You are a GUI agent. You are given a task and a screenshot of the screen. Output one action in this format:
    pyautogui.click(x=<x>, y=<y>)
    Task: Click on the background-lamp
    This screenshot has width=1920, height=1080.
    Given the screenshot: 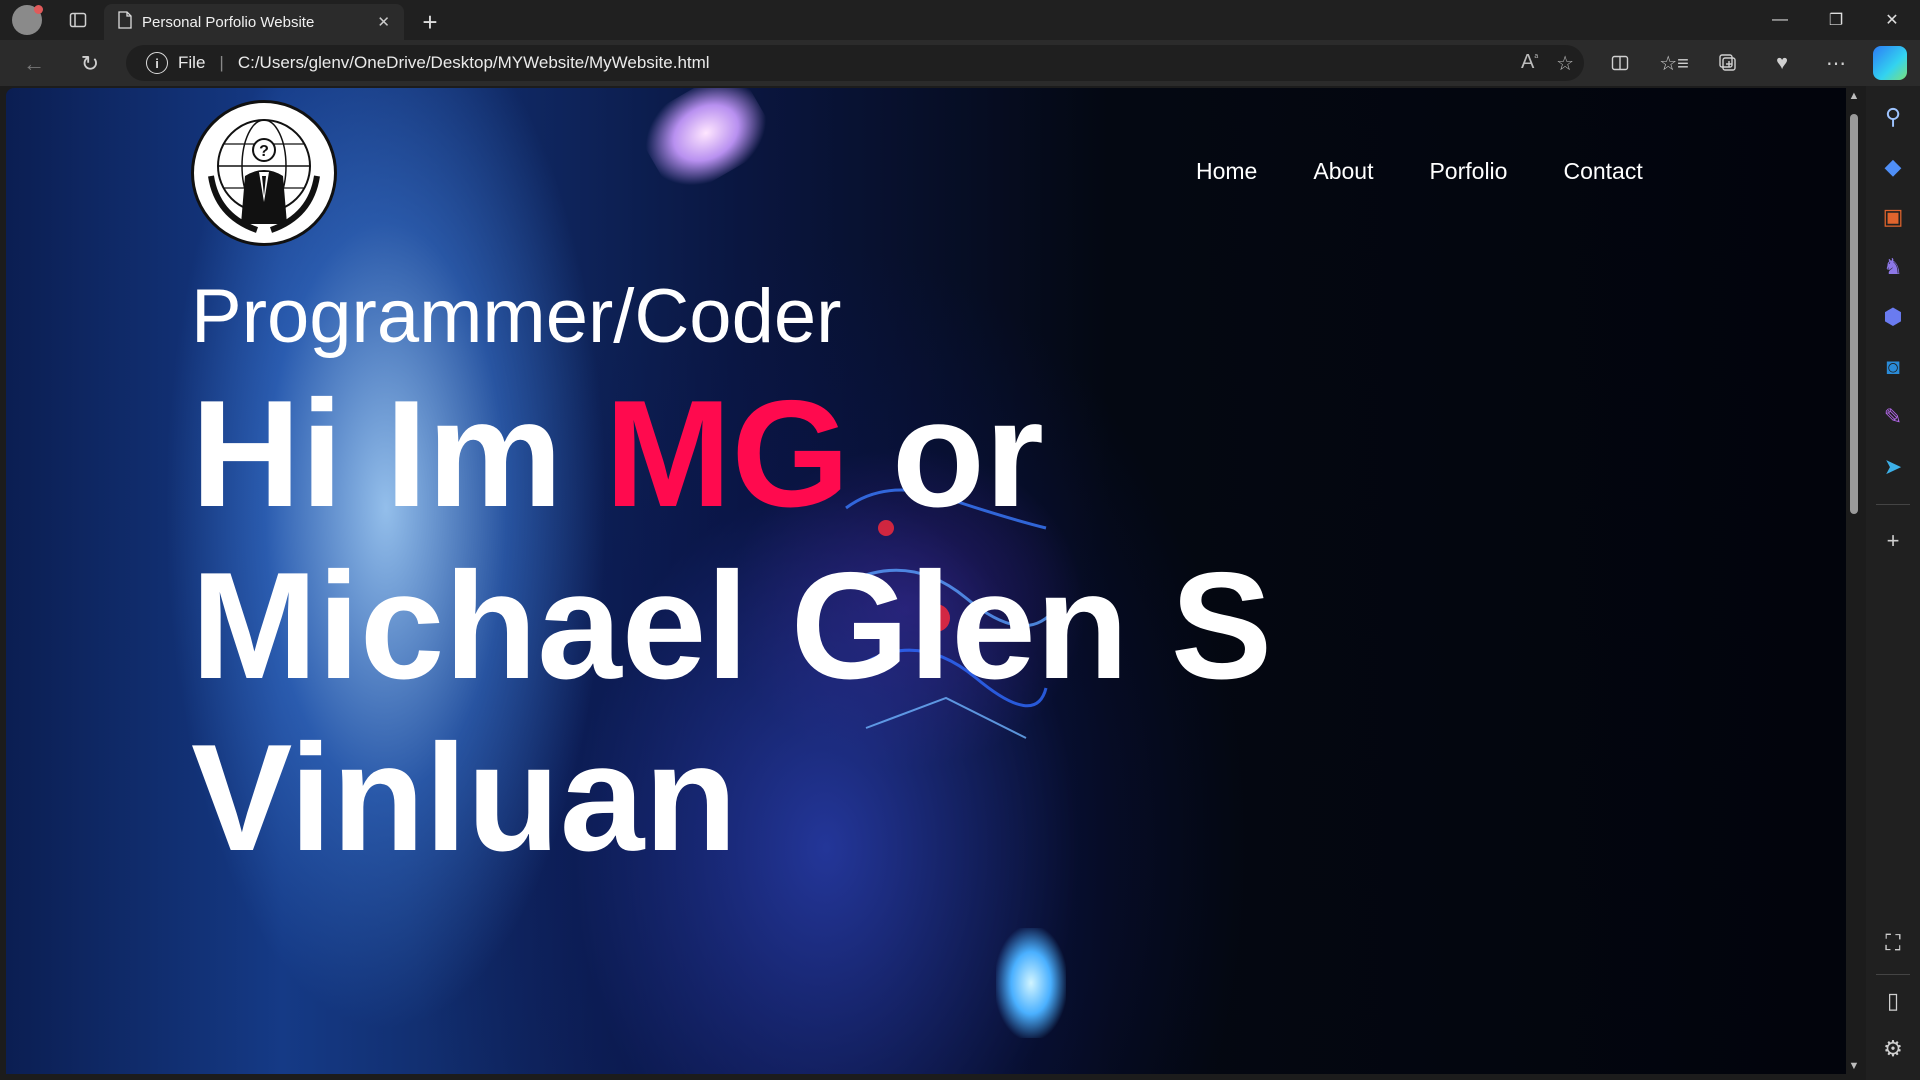 What is the action you would take?
    pyautogui.click(x=706, y=145)
    